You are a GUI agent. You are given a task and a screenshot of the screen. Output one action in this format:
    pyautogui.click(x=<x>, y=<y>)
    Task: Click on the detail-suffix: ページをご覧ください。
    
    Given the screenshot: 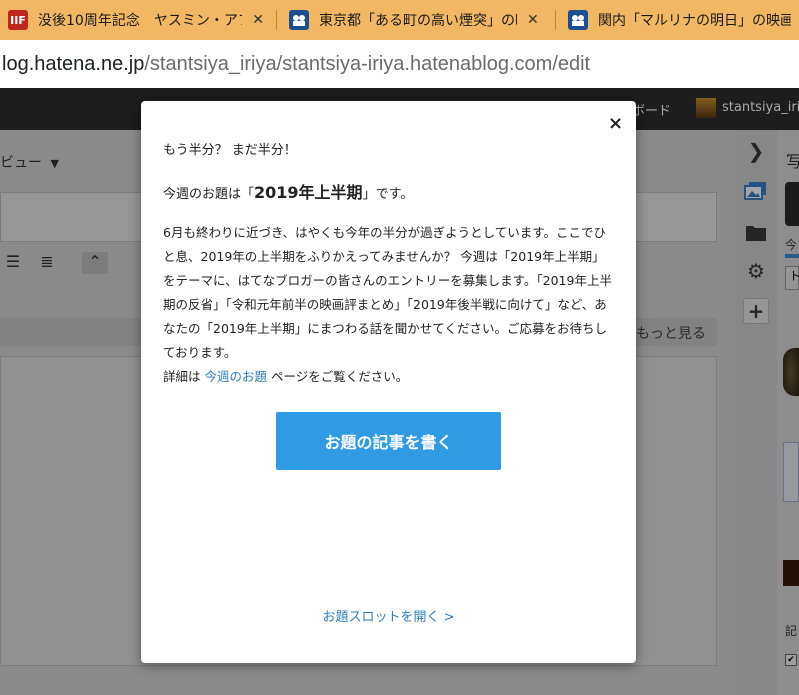 What is the action you would take?
    pyautogui.click(x=338, y=376)
    